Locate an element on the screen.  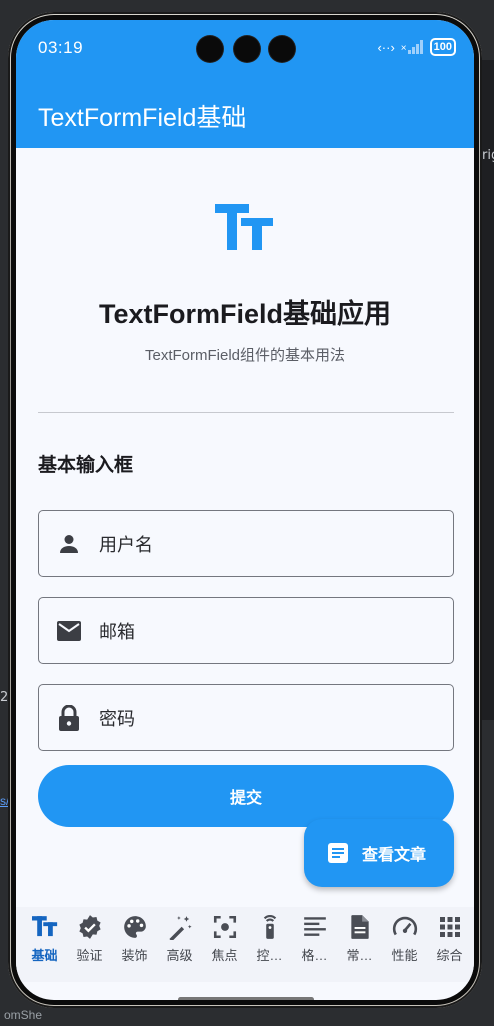
article-icon is located at coordinates (338, 853).